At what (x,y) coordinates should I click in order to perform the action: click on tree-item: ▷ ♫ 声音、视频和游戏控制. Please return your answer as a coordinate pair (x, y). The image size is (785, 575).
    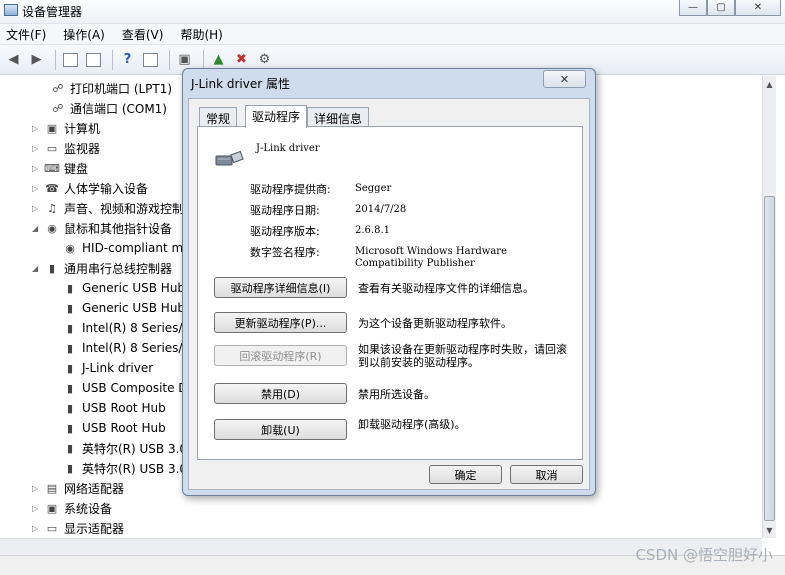
    Looking at the image, I should click on (108, 208).